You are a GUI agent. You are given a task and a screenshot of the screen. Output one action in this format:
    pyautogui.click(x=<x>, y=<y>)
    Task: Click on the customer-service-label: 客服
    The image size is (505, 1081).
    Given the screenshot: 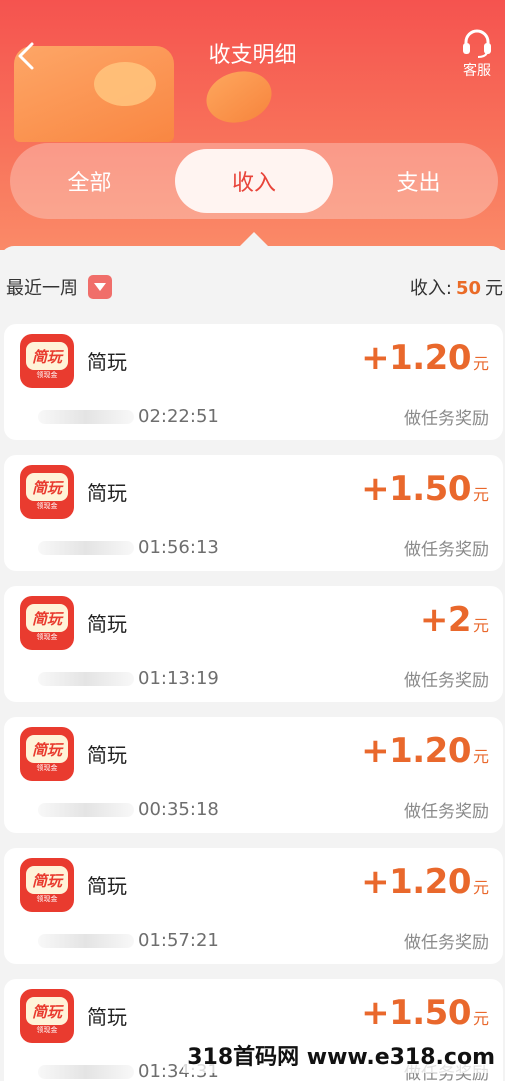 What is the action you would take?
    pyautogui.click(x=477, y=71)
    